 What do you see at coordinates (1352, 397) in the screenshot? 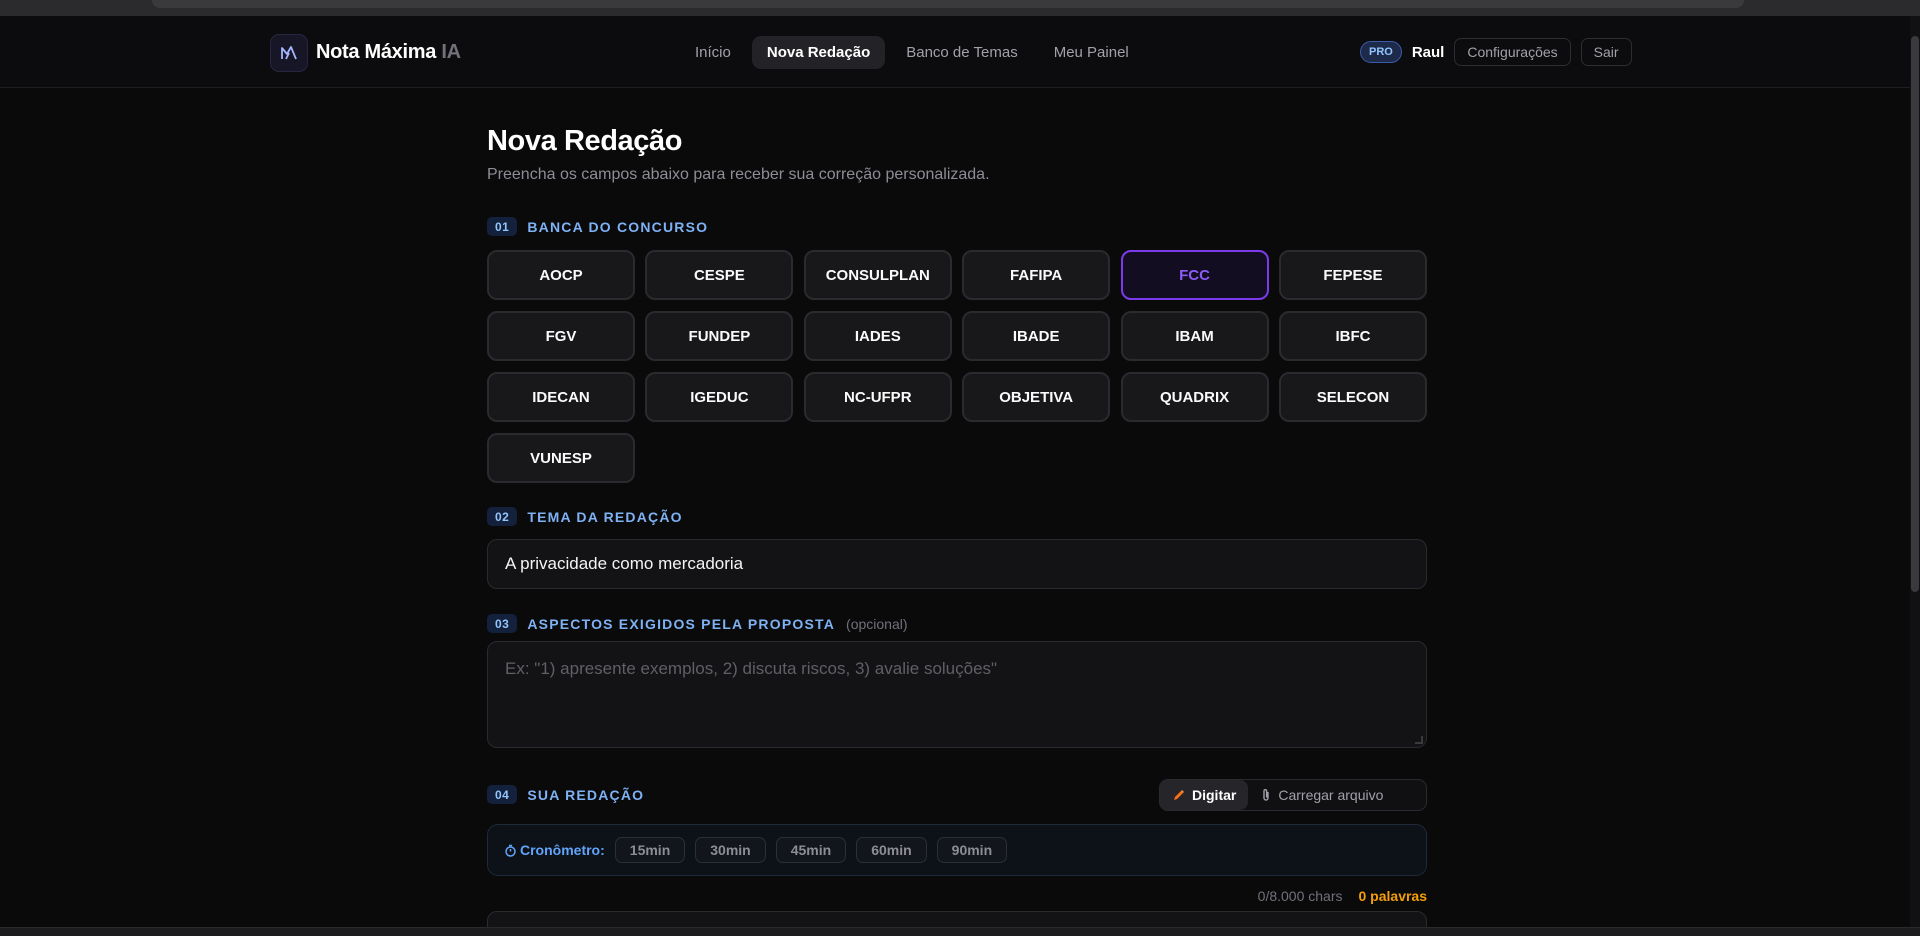
I see `banca-option: SELECON` at bounding box center [1352, 397].